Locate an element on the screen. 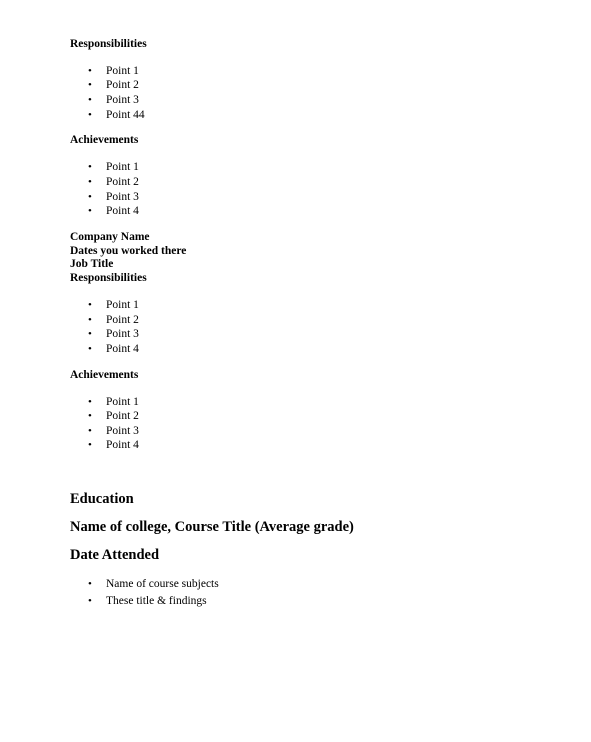 Image resolution: width=591 pixels, height=742 pixels. job2-responsibilities-heading: Responsibilities is located at coordinates (108, 278).